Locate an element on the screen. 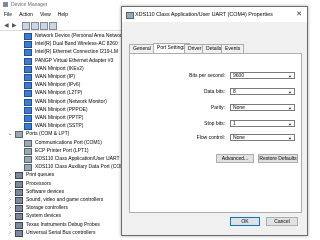  ok-button: OK is located at coordinates (245, 221).